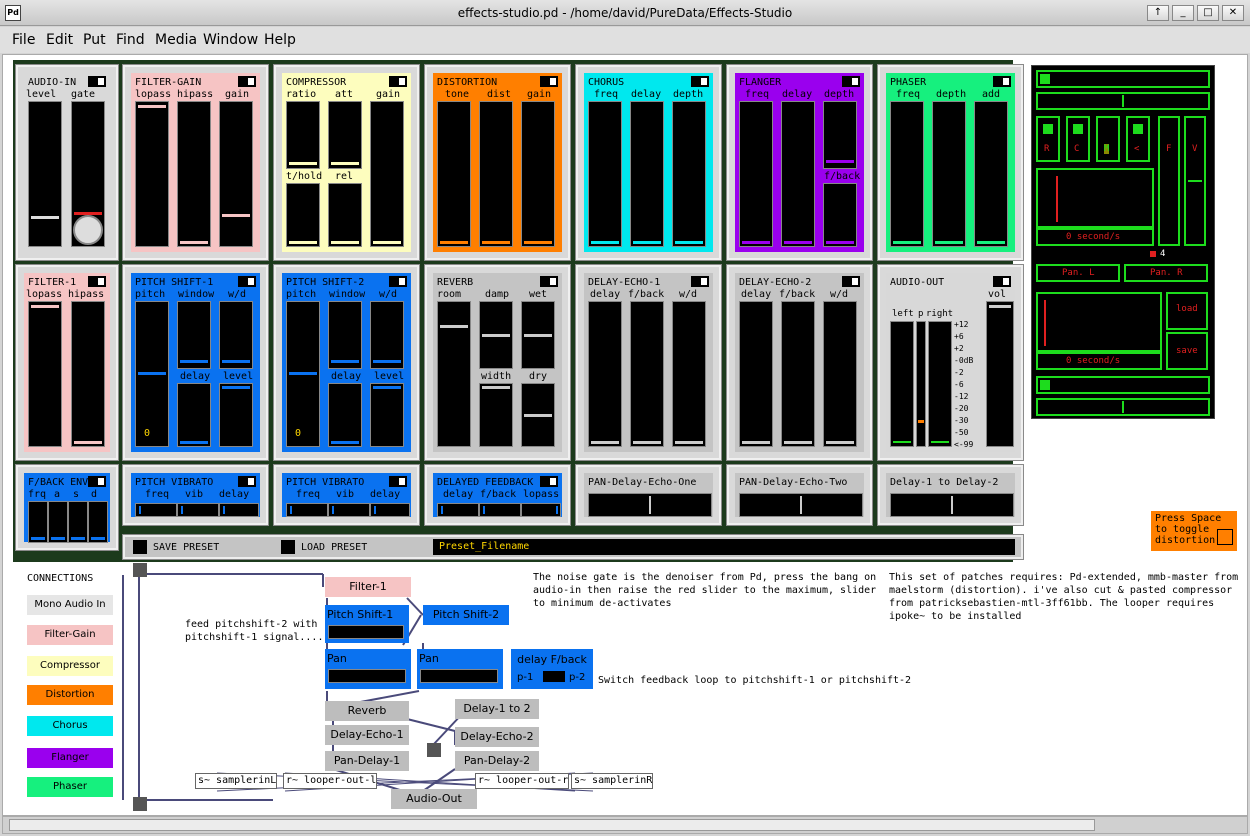 This screenshot has width=1250, height=836. I want to click on patch-audio-out: Audio-Out, so click(434, 799).